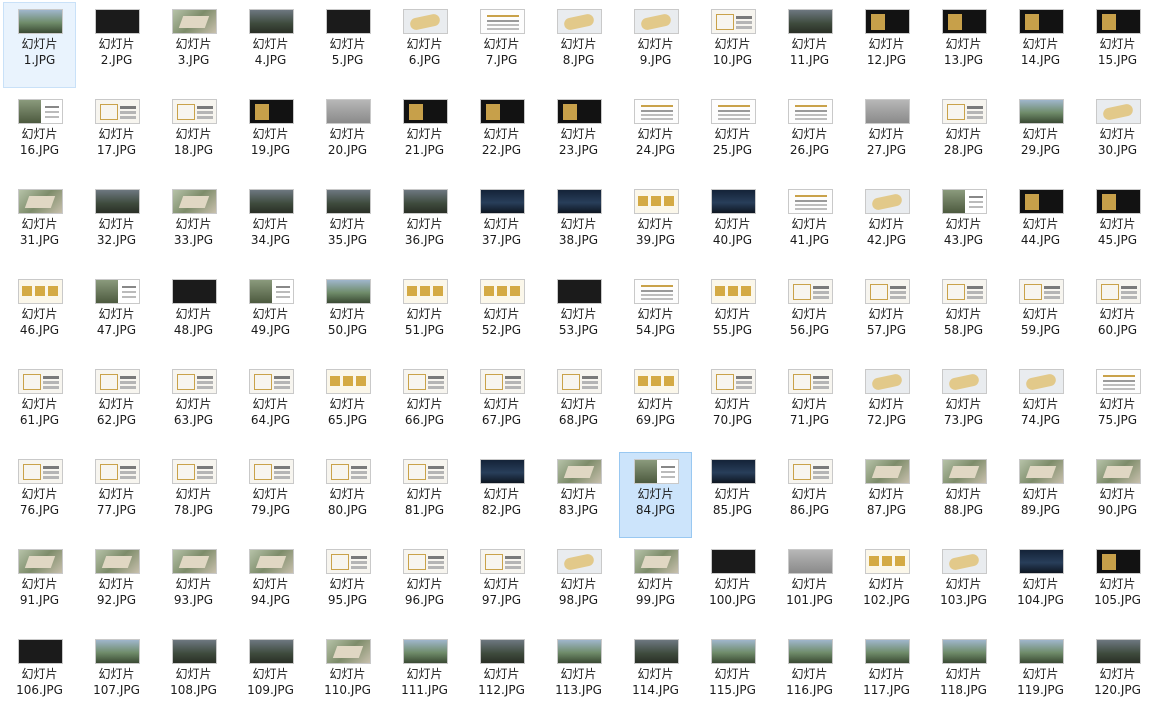 This screenshot has height=718, width=1158. Describe the element at coordinates (39, 585) in the screenshot. I see `file-item: 幻灯片 91.JPG` at that location.